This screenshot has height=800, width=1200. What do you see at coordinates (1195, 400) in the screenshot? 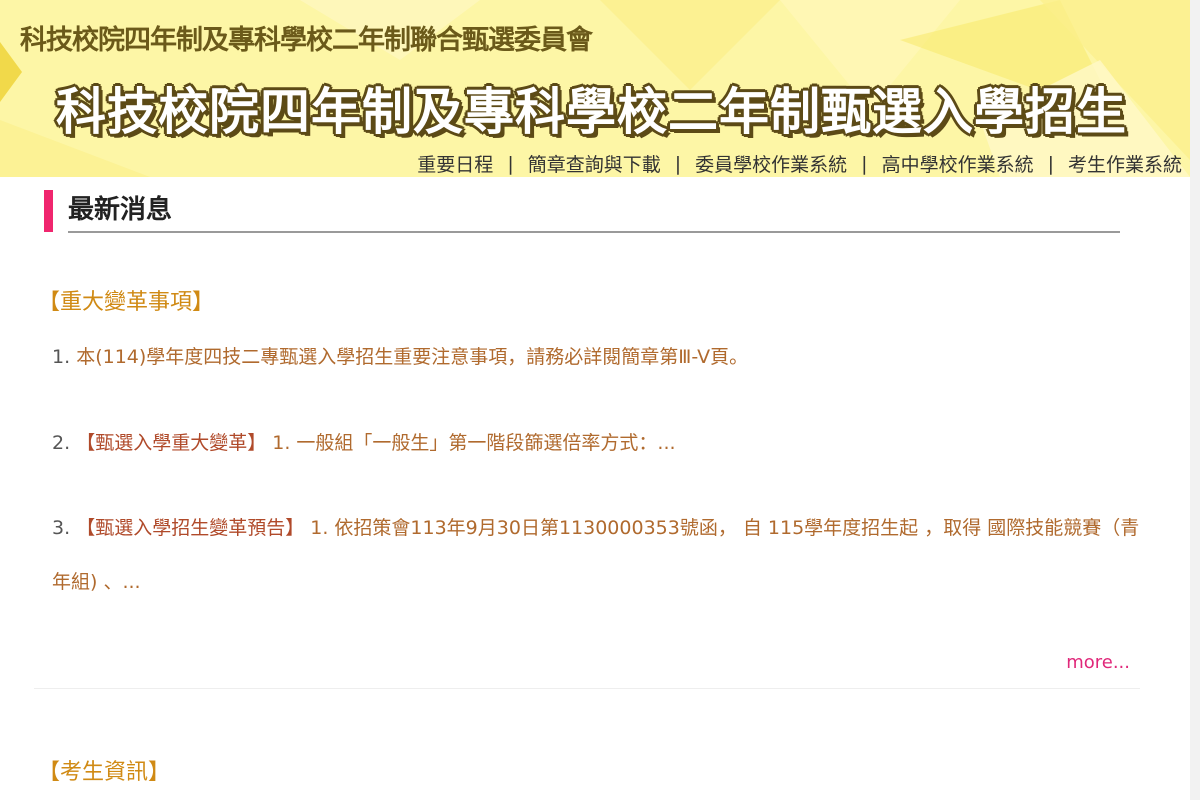
I see `scrollbar-track` at bounding box center [1195, 400].